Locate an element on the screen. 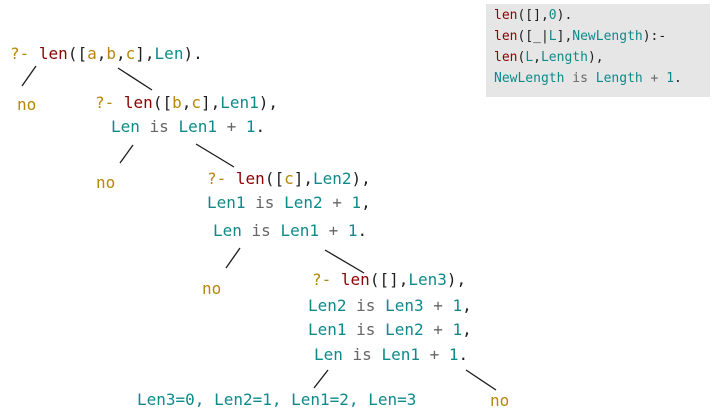 This screenshot has height=413, width=712. edge-query-3-to-no is located at coordinates (481, 380).